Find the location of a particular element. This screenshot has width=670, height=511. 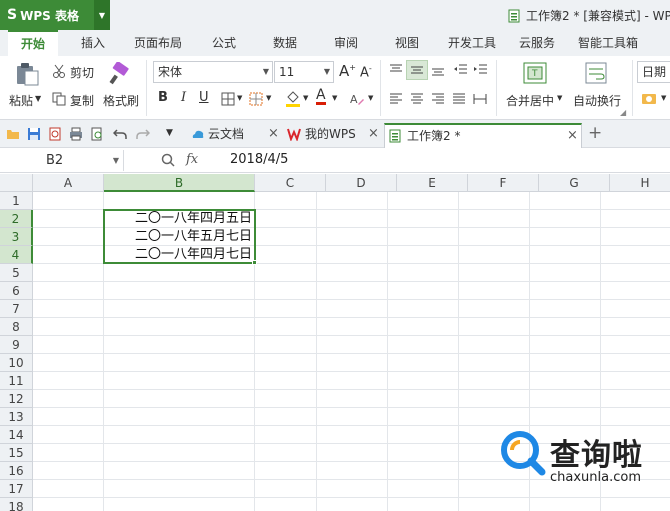

underline-button: U is located at coordinates (204, 97).